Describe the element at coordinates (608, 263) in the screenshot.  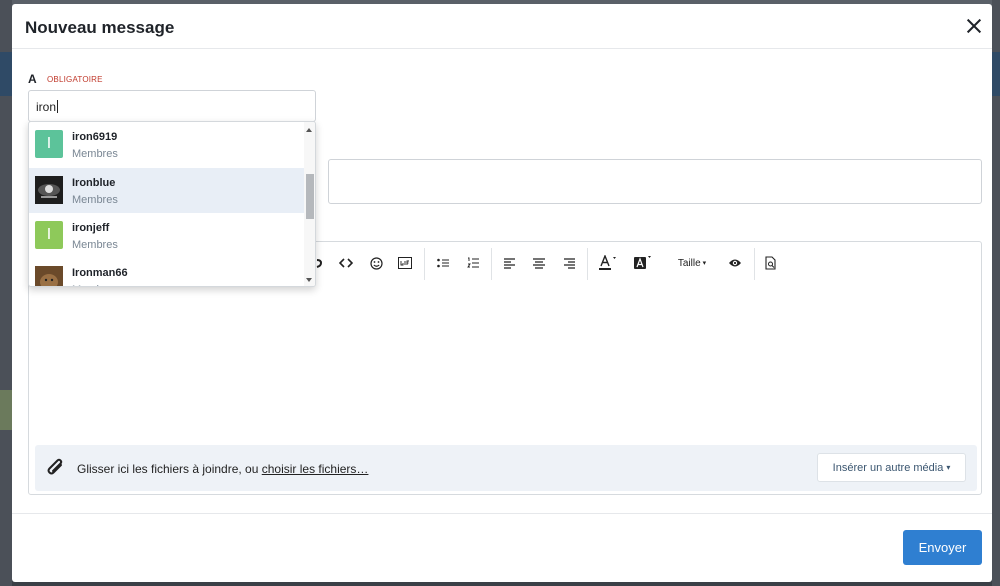
I see `text-color-icon` at that location.